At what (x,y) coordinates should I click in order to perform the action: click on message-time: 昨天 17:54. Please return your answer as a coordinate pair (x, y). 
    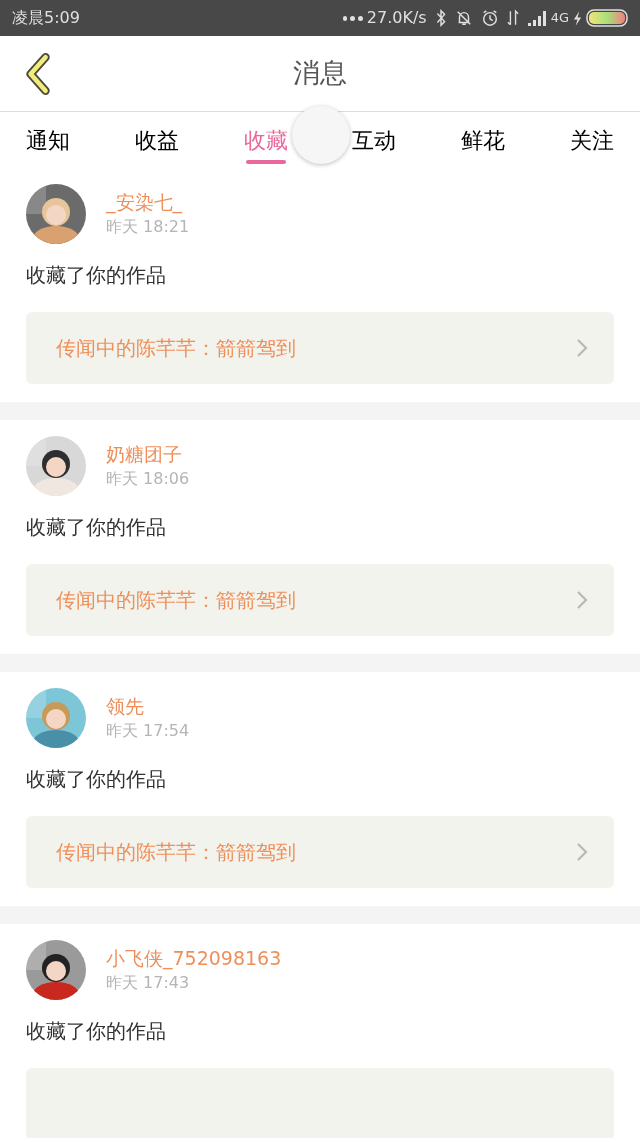
    Looking at the image, I should click on (148, 731).